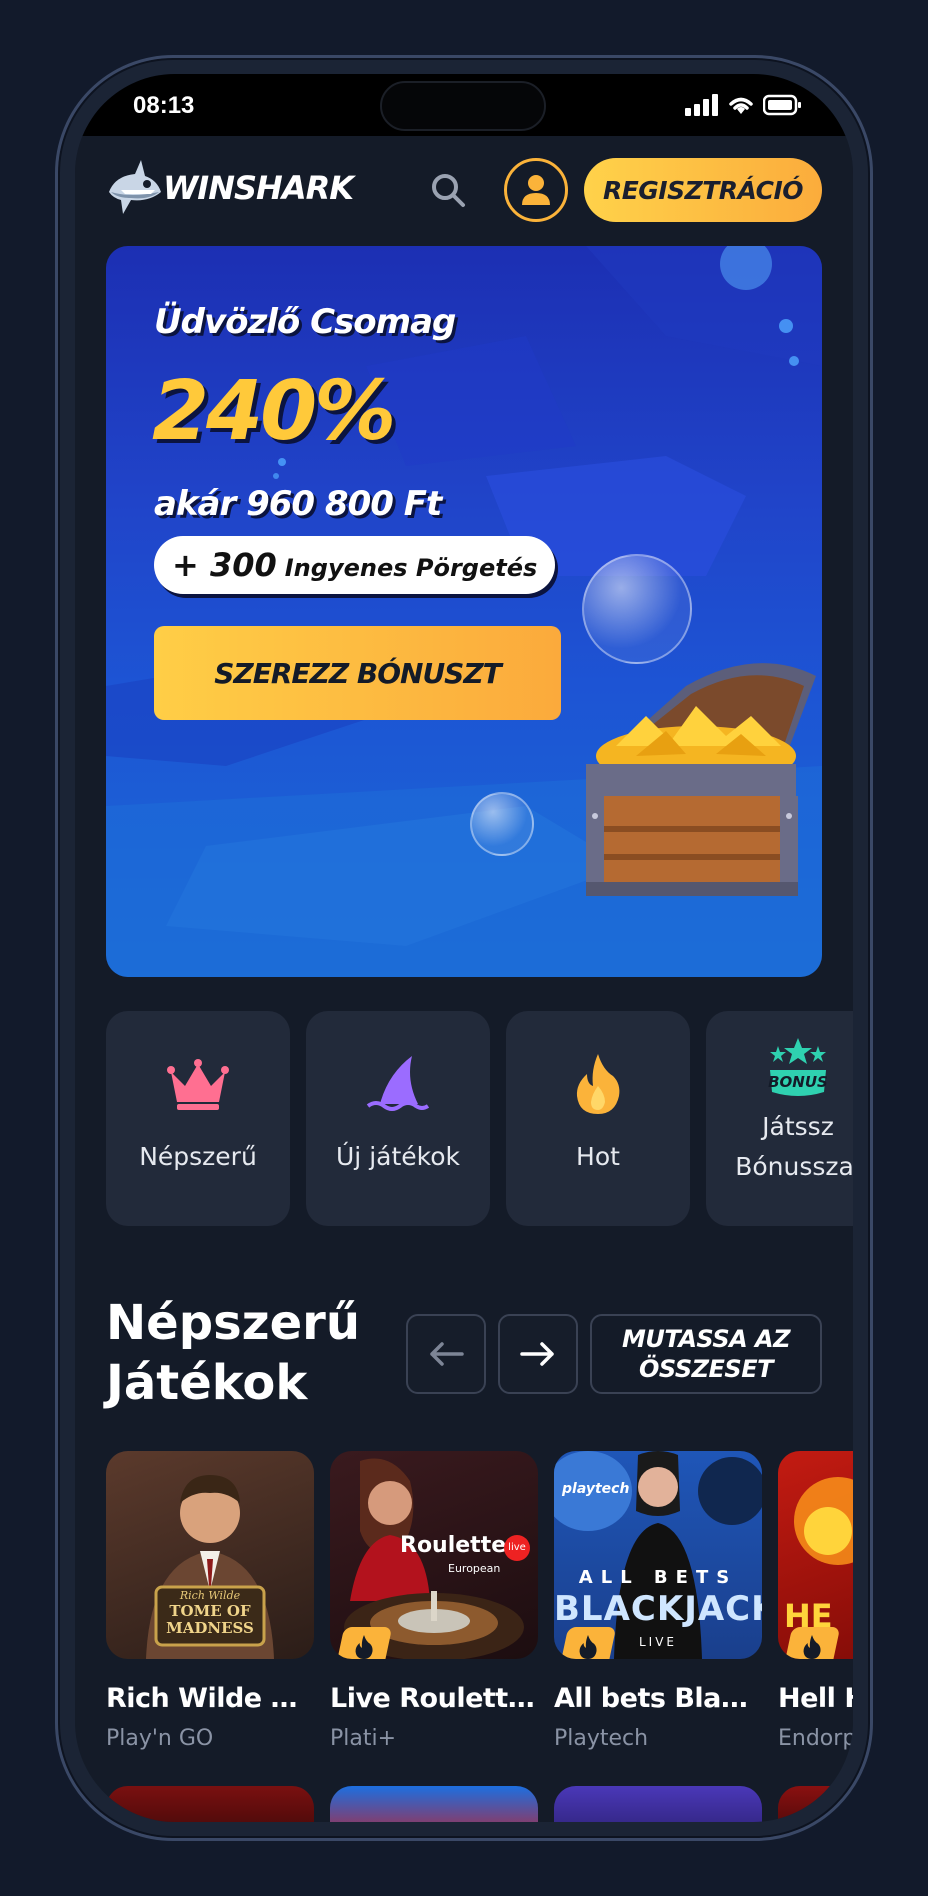  I want to click on hero-title: Üdvözlő Csomag, so click(305, 322).